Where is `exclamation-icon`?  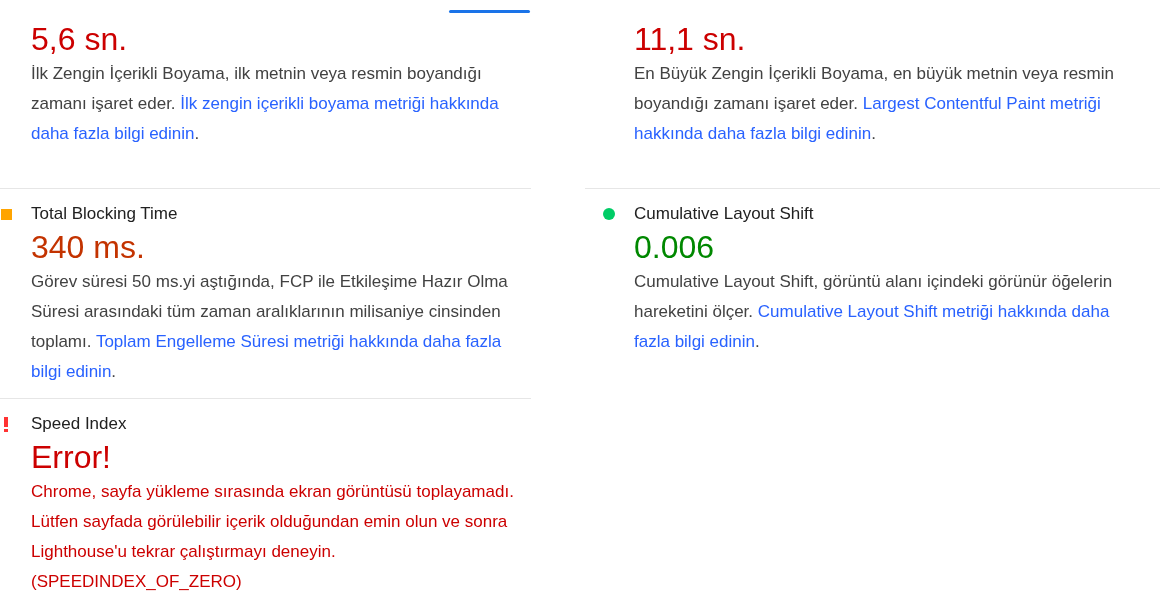
exclamation-icon is located at coordinates (6, 424).